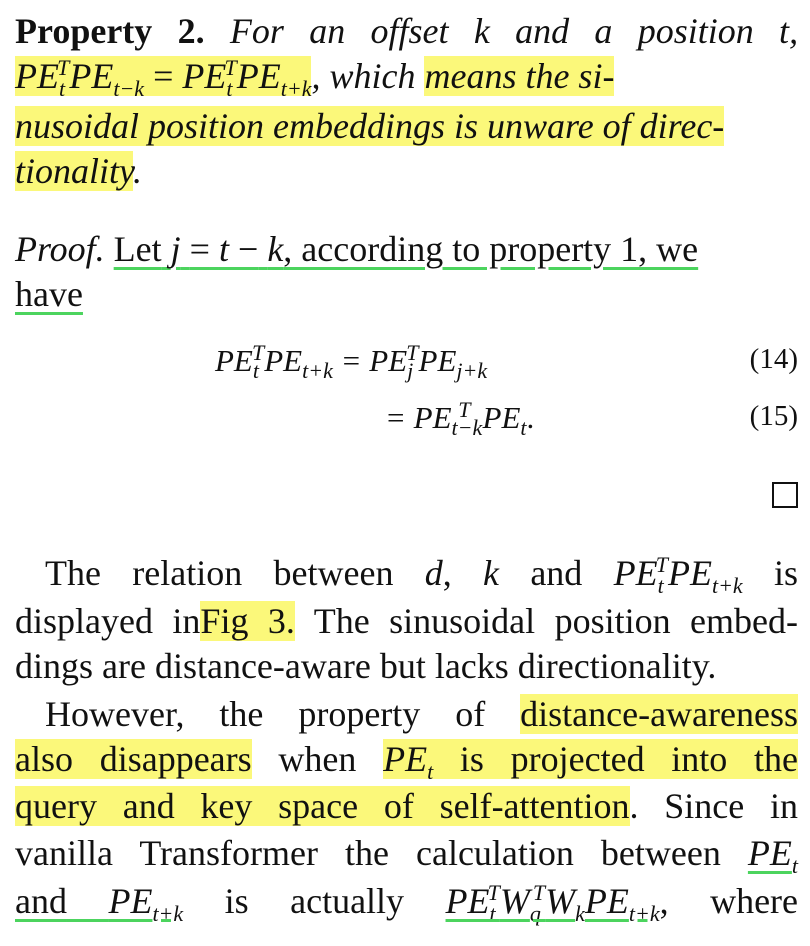 This screenshot has width=810, height=946. Describe the element at coordinates (374, 360) in the screenshot. I see `eq14-rhs: = PE` at that location.